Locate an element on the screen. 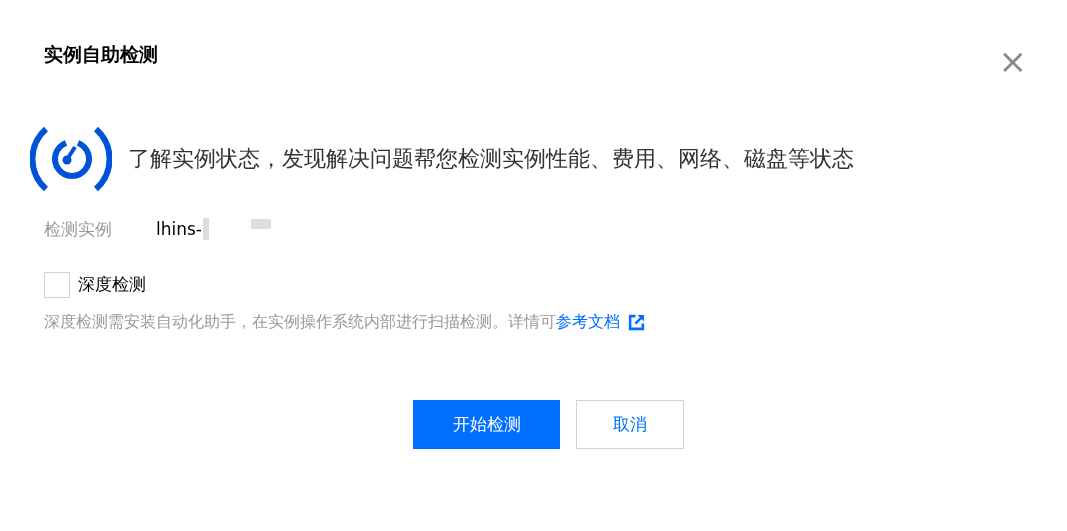 Image resolution: width=1067 pixels, height=531 pixels. doc-link: 参考文档 is located at coordinates (588, 321).